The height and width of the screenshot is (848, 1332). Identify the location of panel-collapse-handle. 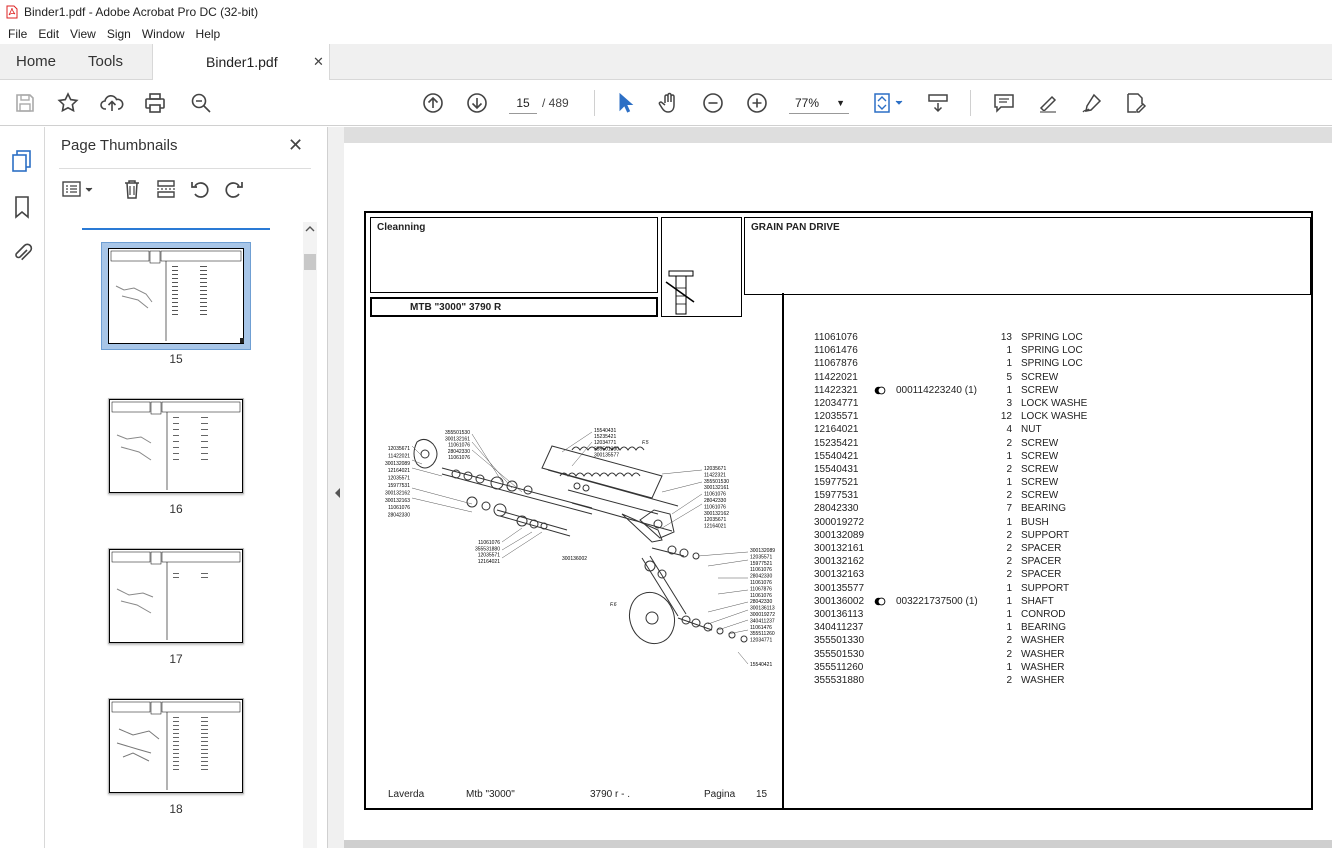
(336, 487).